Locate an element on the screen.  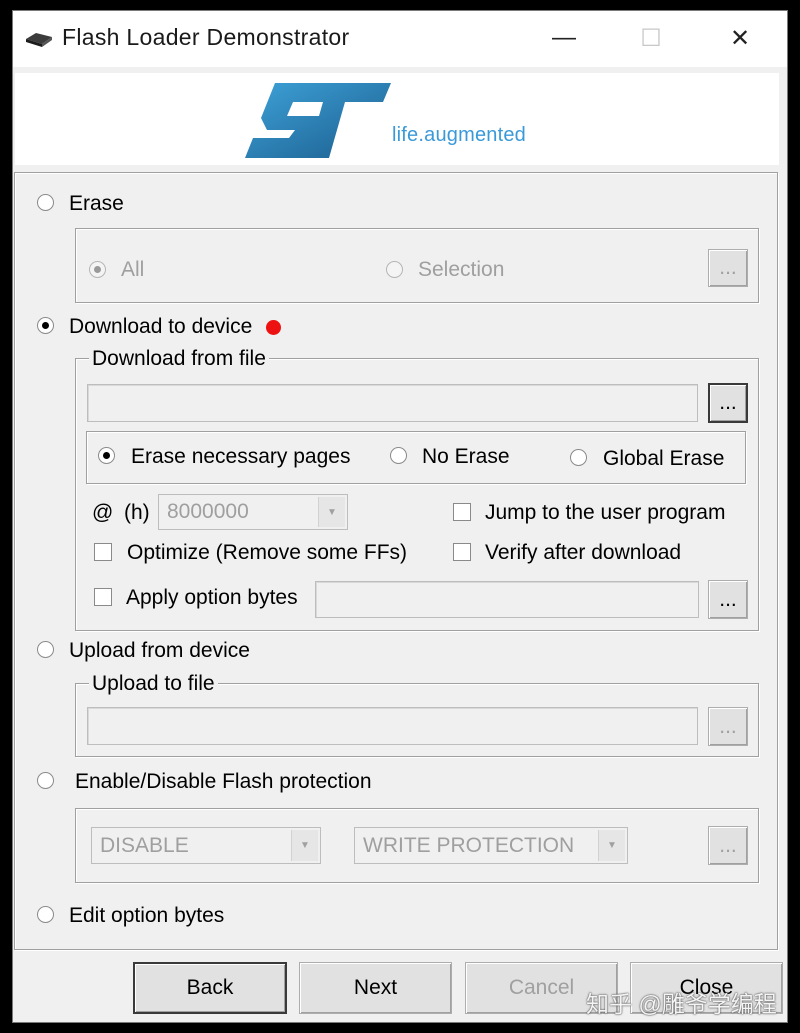
address-value: 8000000 is located at coordinates (208, 511).